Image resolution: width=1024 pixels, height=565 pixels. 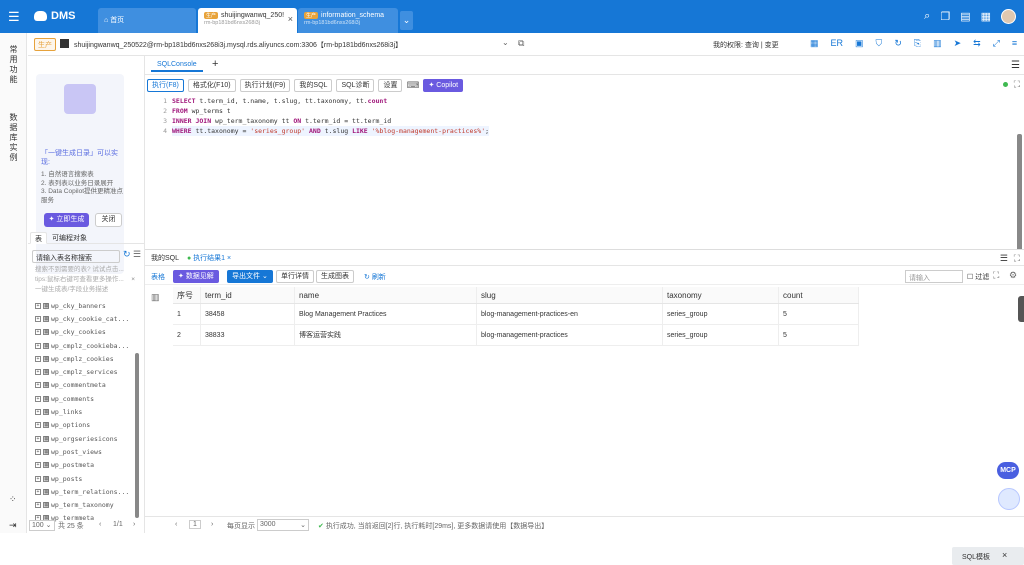 I want to click on my-sql-button: 我的SQL, so click(x=313, y=85).